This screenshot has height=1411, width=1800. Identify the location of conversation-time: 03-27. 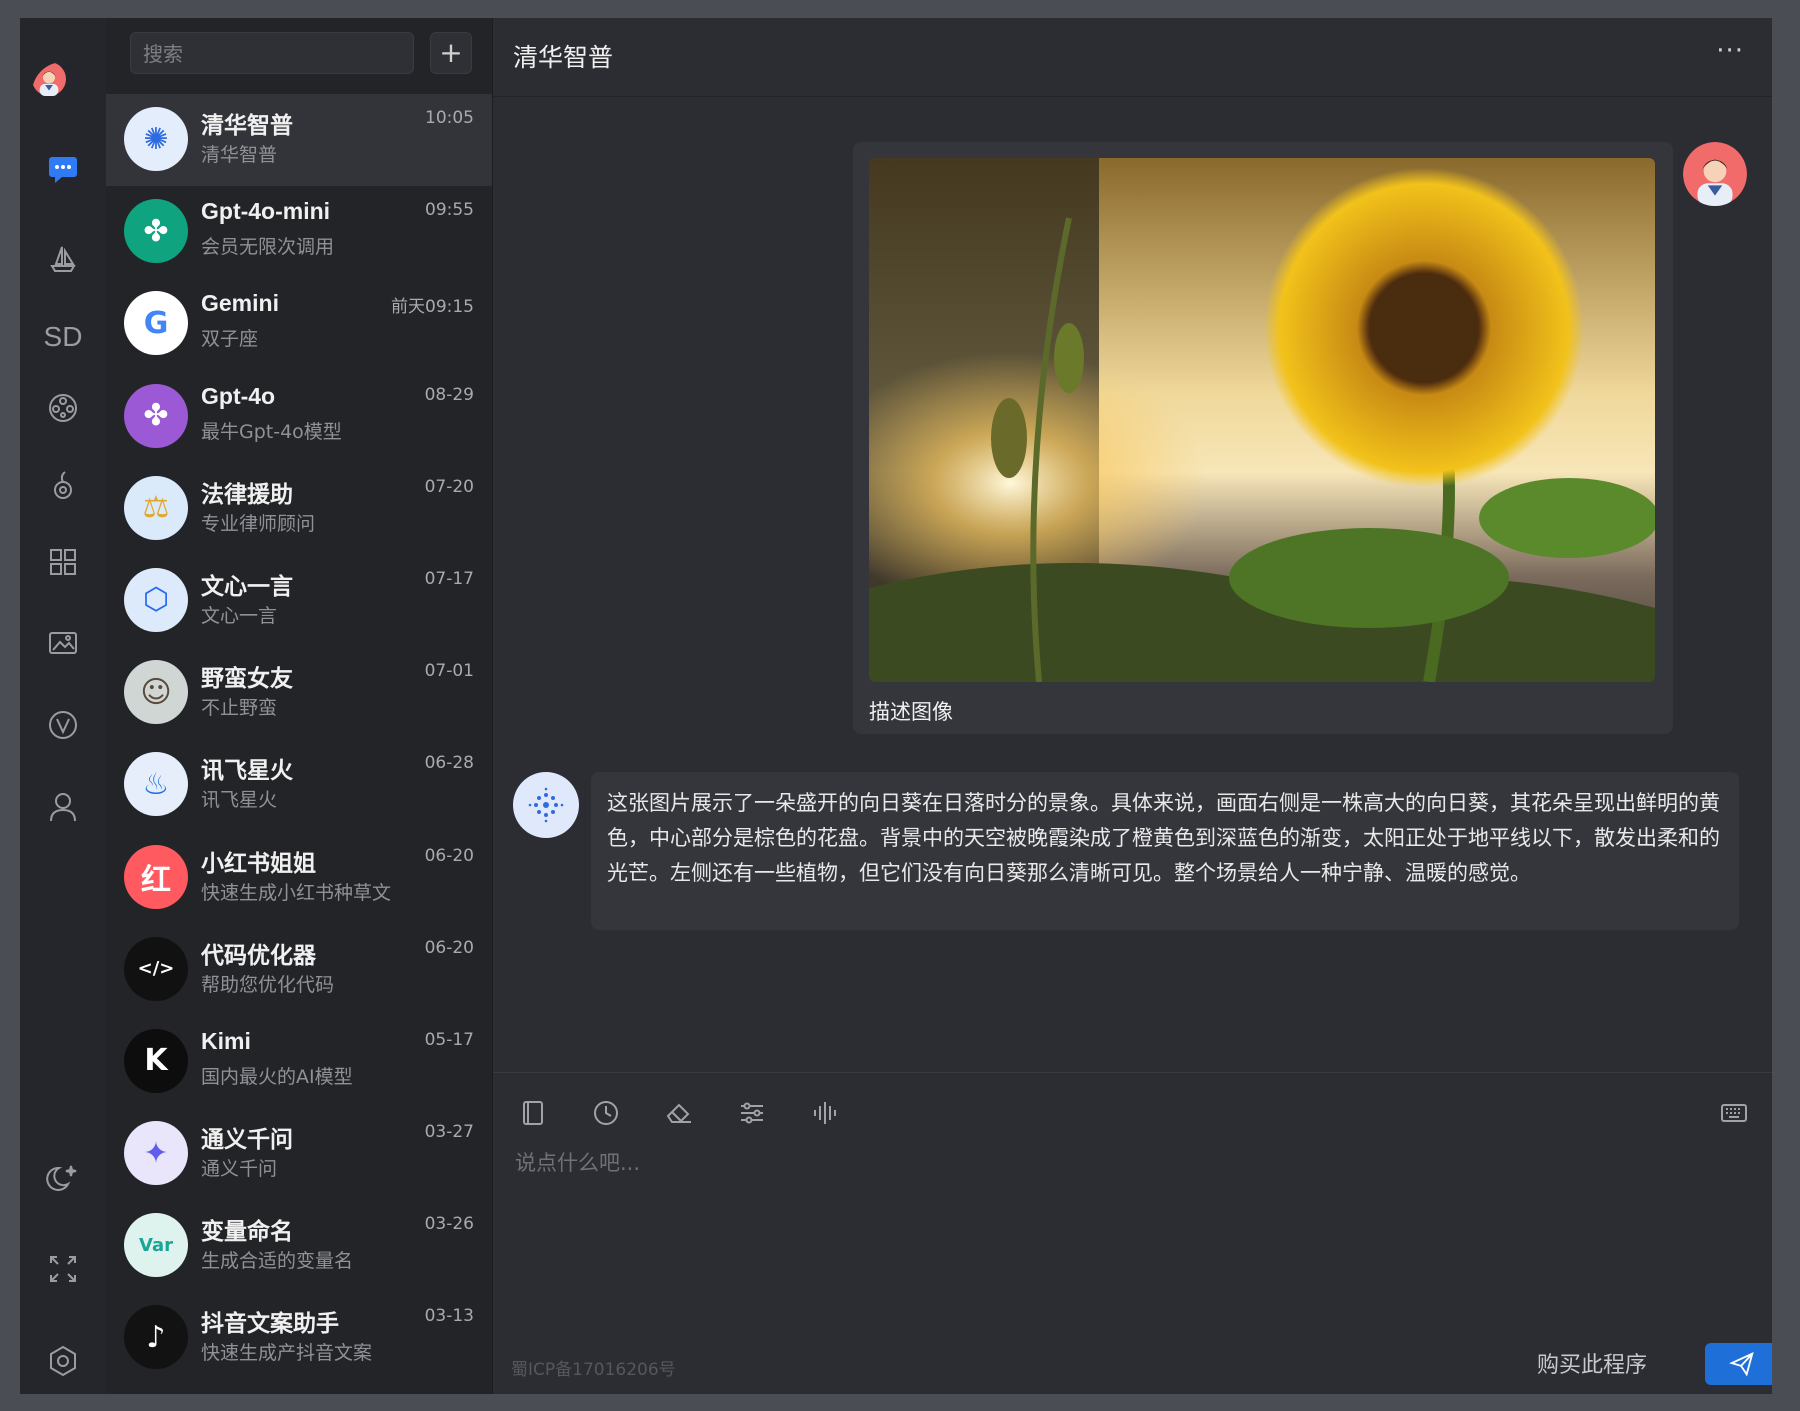
(449, 1132).